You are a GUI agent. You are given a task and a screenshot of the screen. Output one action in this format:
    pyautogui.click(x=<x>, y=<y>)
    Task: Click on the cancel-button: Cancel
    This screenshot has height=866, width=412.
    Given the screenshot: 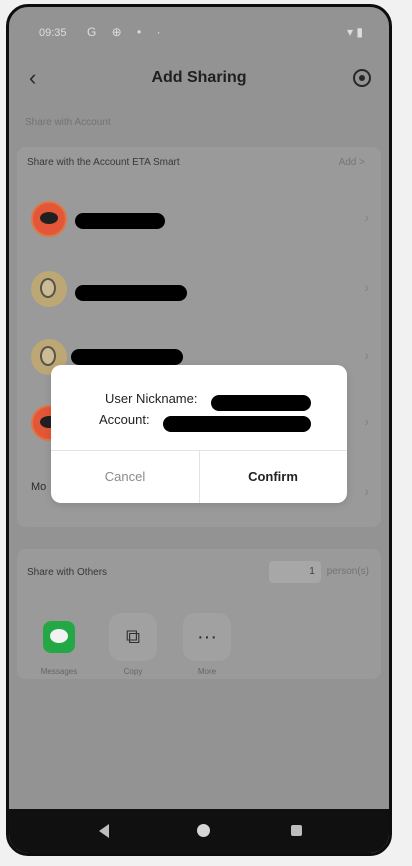 What is the action you would take?
    pyautogui.click(x=125, y=476)
    